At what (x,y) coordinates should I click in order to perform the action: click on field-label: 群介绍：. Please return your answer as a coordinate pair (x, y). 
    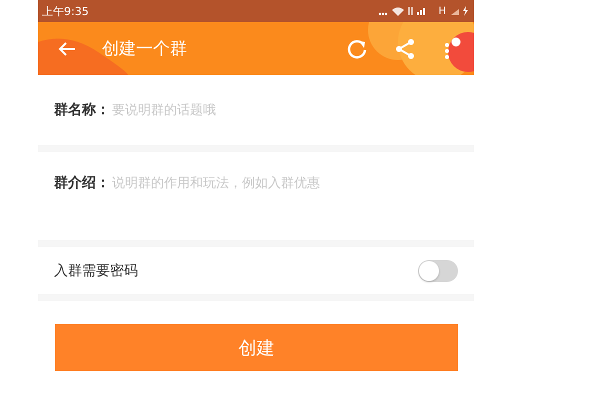
    Looking at the image, I should click on (82, 183).